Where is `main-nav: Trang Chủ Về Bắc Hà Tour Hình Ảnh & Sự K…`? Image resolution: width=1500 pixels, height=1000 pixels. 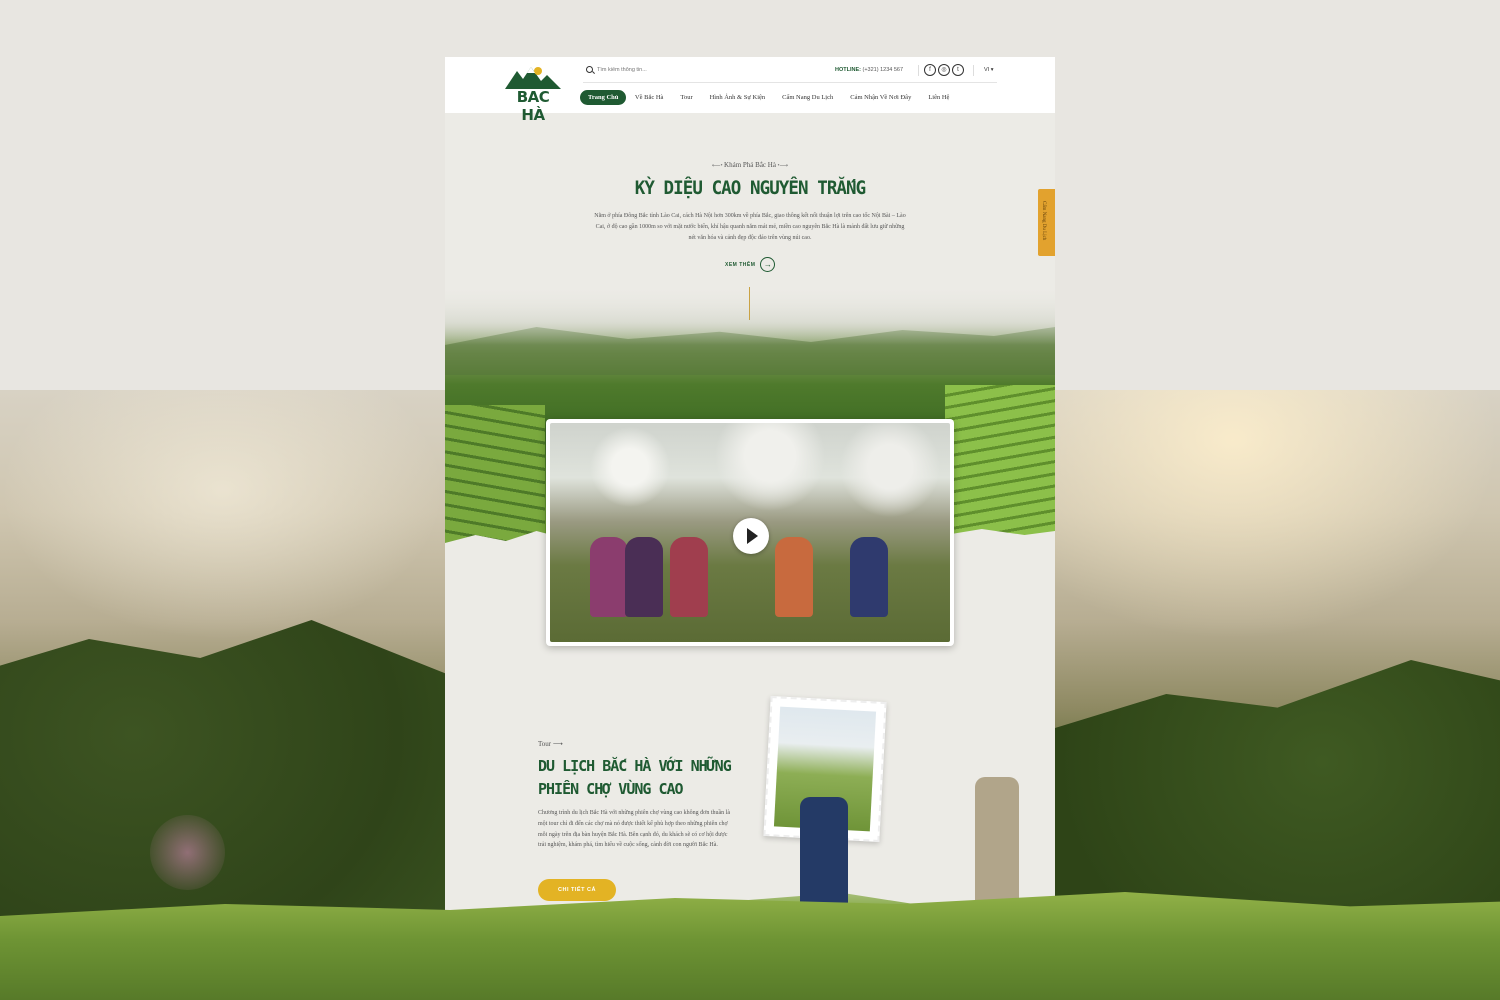
main-nav: Trang Chủ Về Bắc Hà Tour Hình Ảnh & Sự K… is located at coordinates (769, 97).